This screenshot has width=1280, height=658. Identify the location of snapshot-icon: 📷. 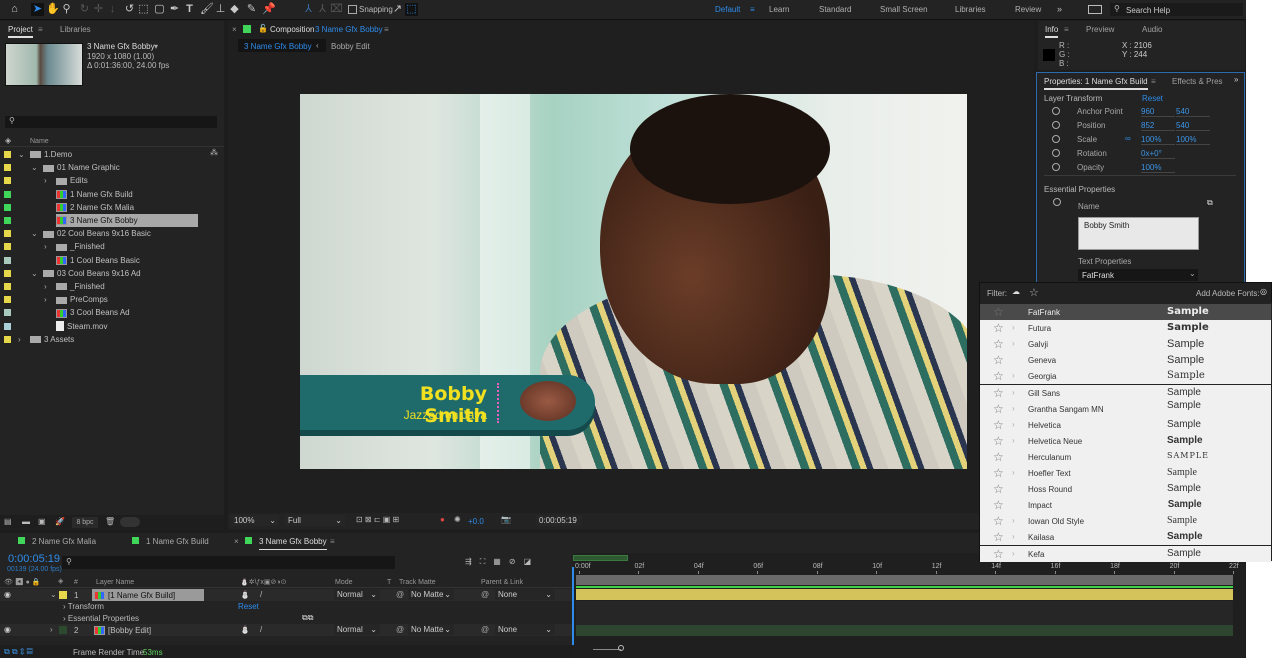
(506, 519).